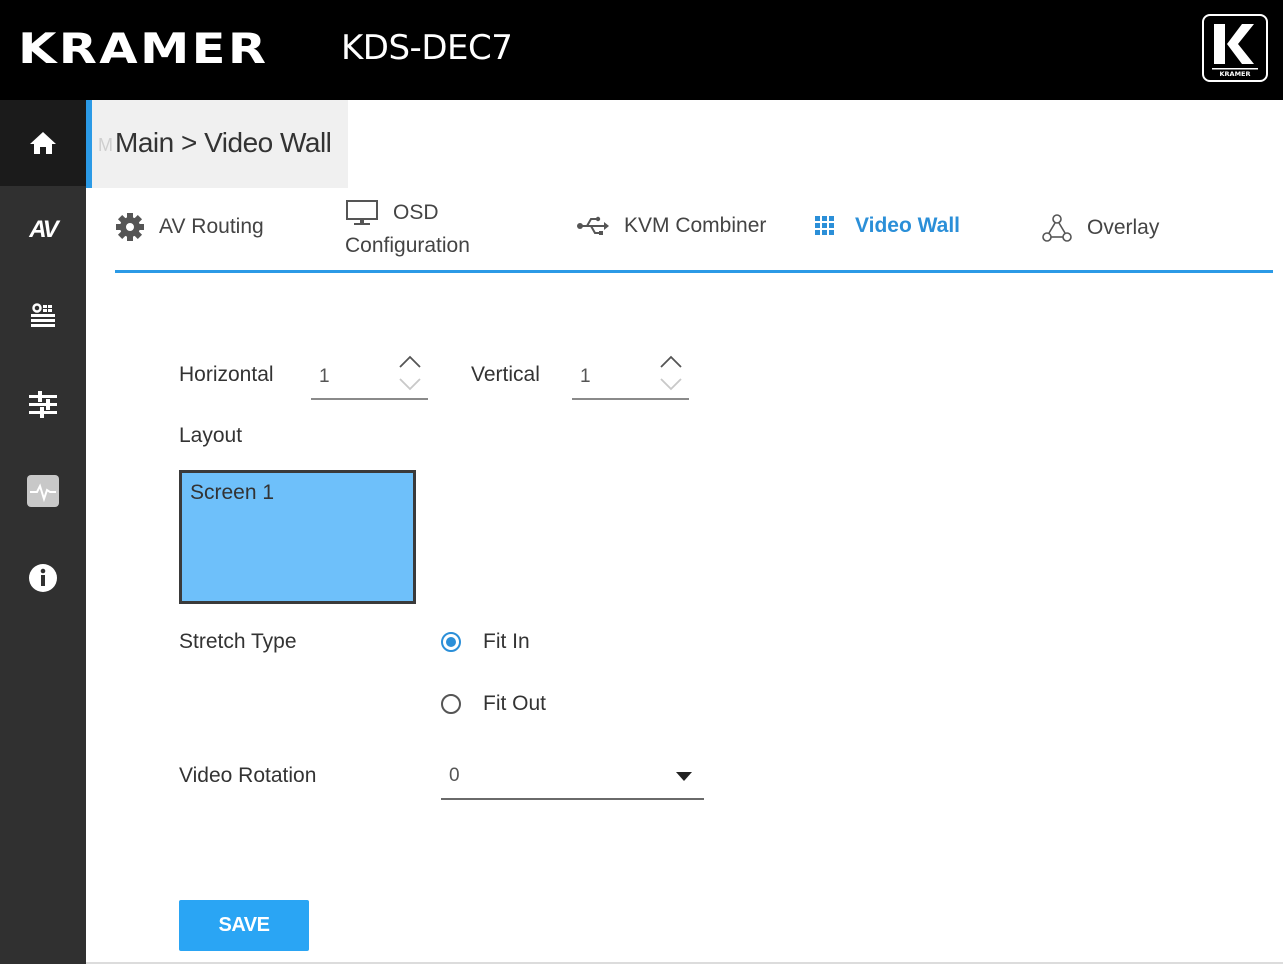 The image size is (1283, 964). Describe the element at coordinates (506, 641) in the screenshot. I see `radio-fit-in-label: Fit In` at that location.